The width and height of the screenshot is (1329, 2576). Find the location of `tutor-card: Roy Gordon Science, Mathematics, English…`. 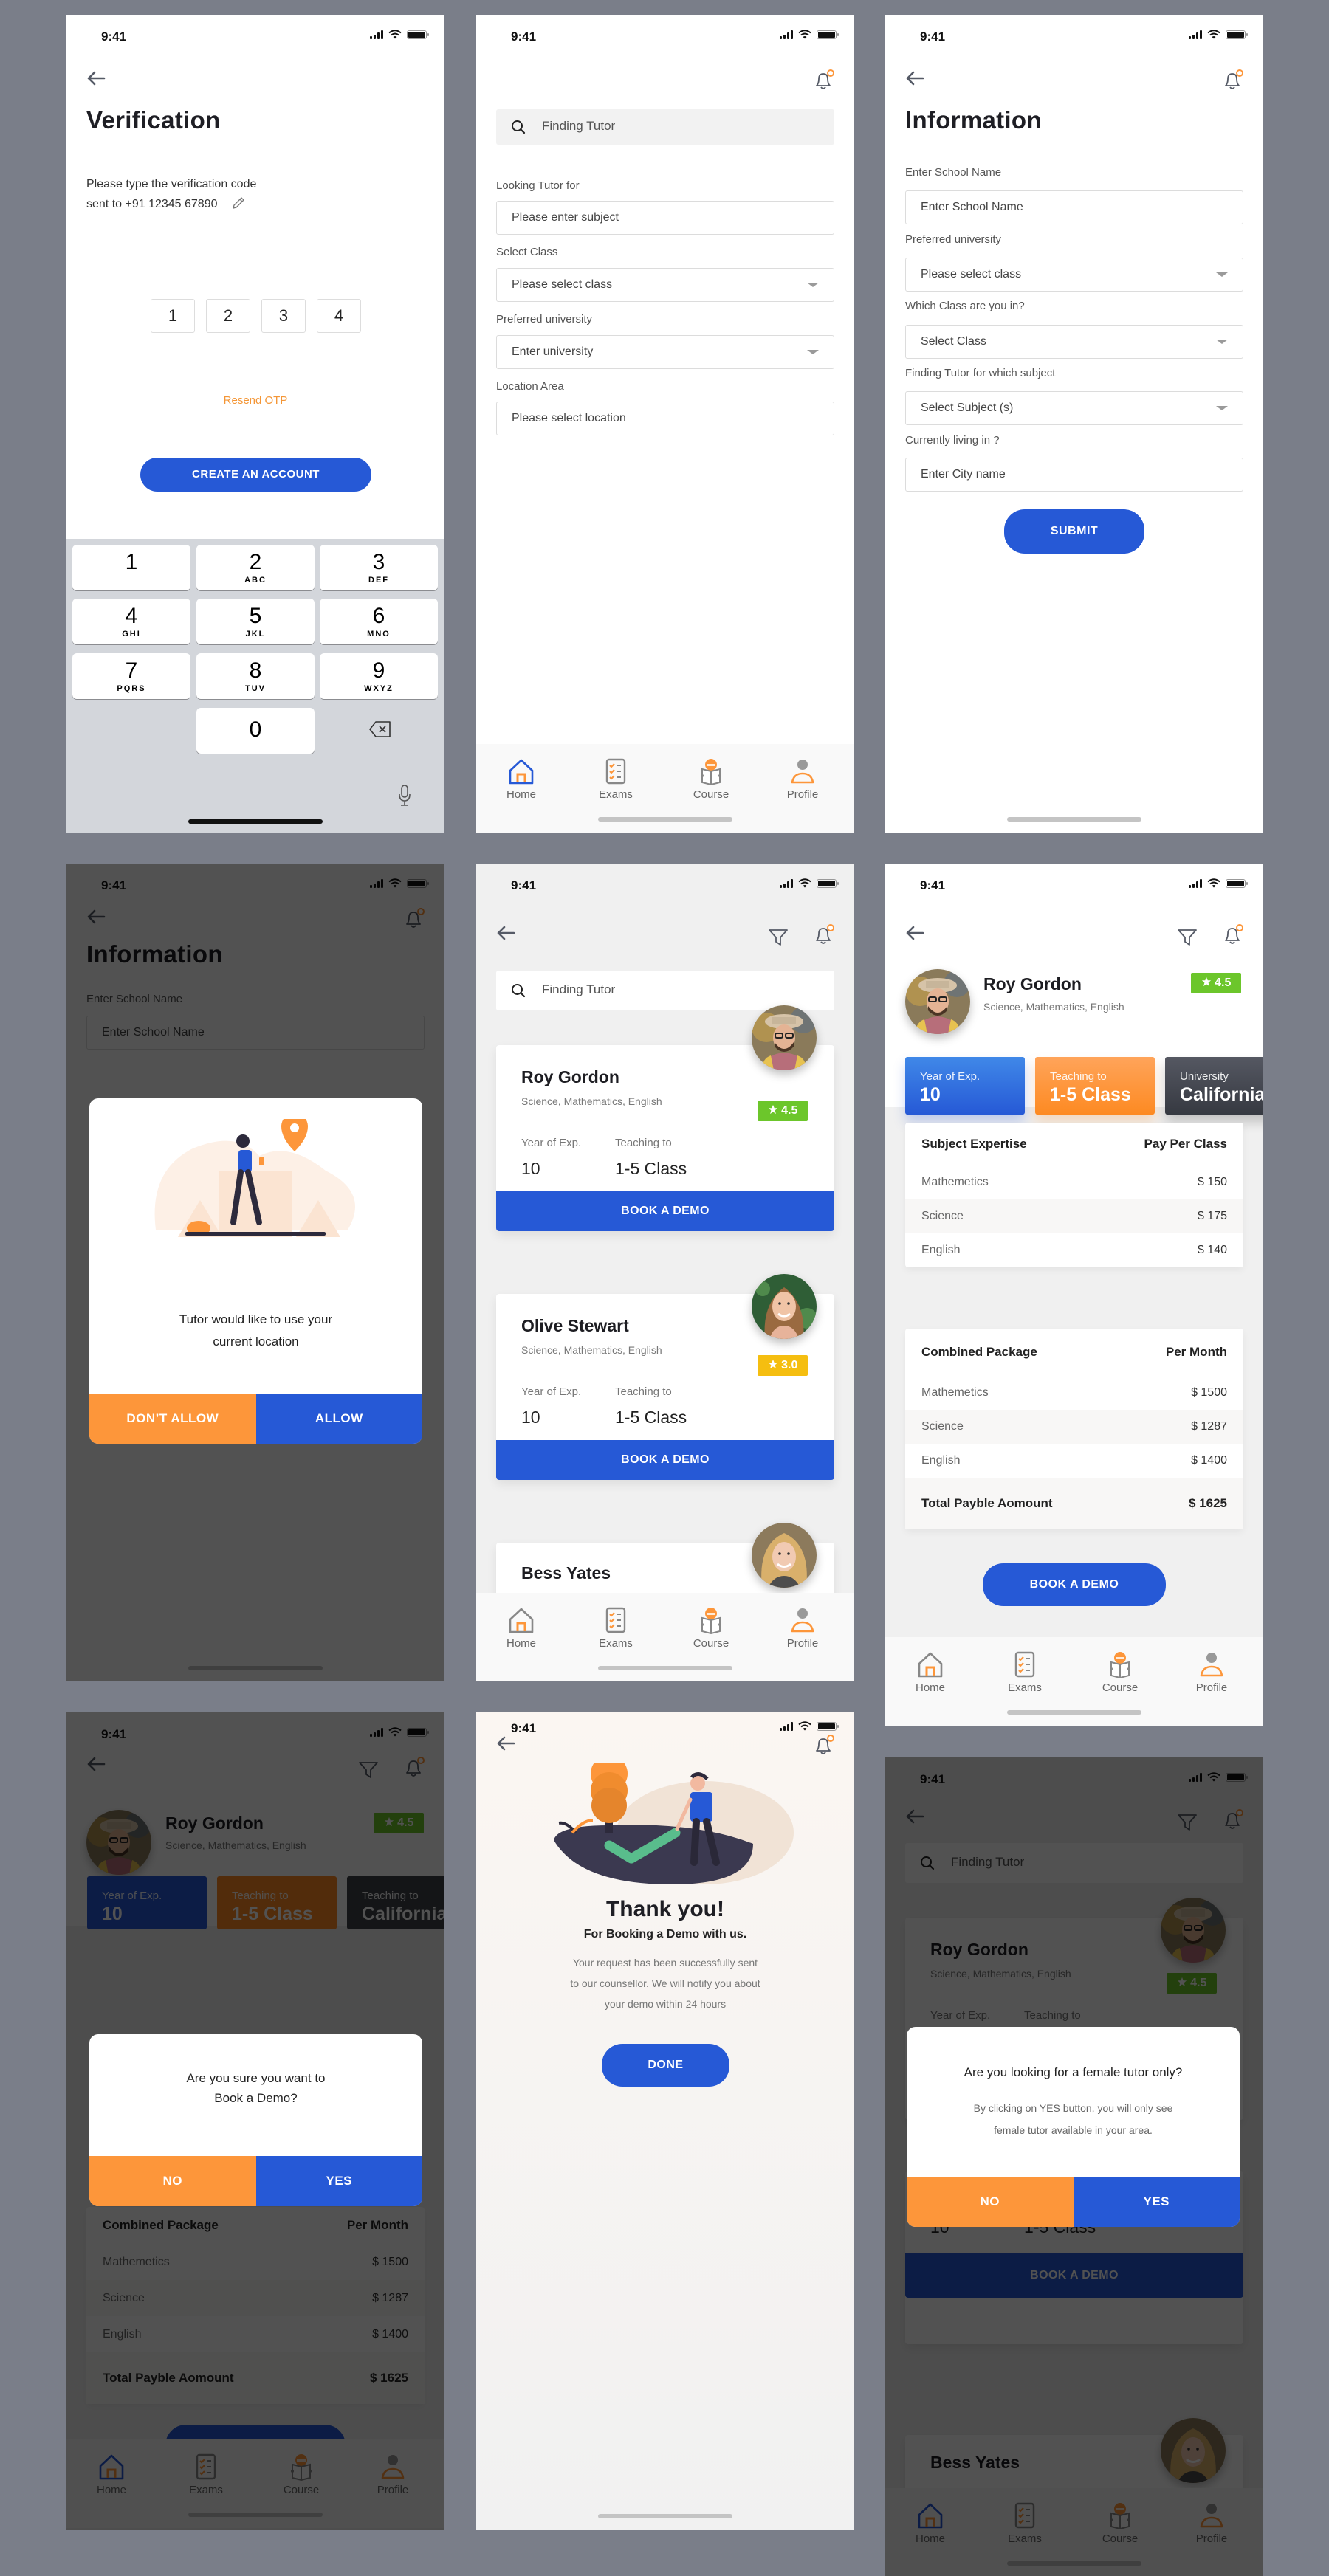

tutor-card: Roy Gordon Science, Mathematics, English… is located at coordinates (665, 1138).